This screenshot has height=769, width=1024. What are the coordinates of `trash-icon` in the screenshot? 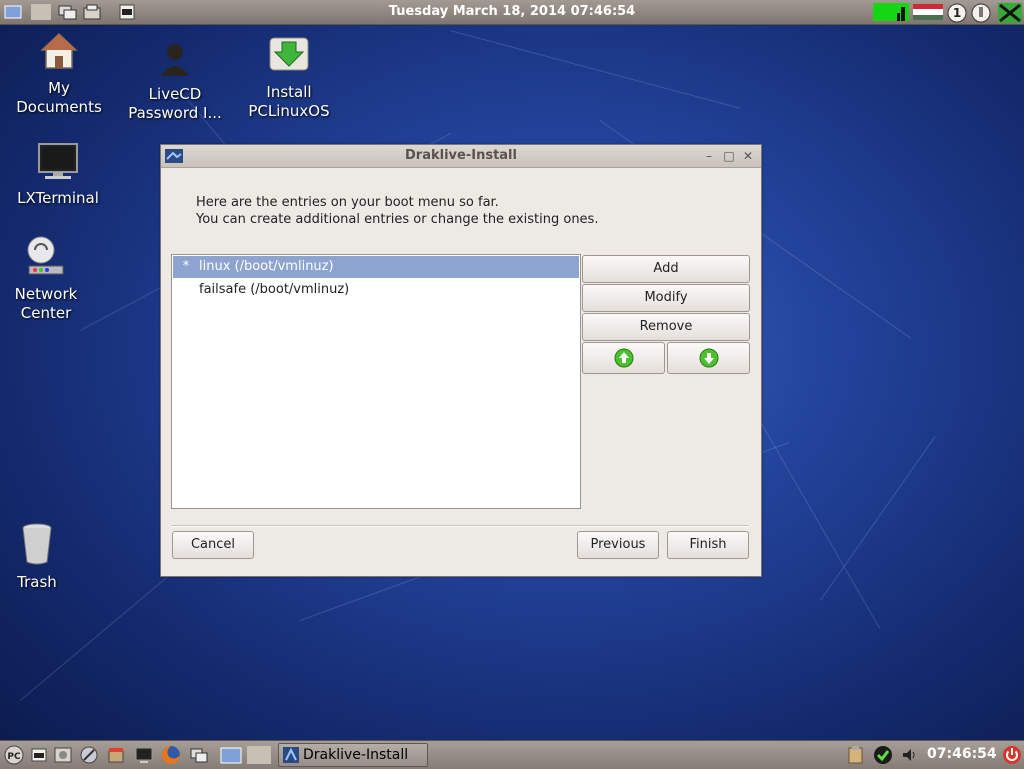 It's located at (46, 546).